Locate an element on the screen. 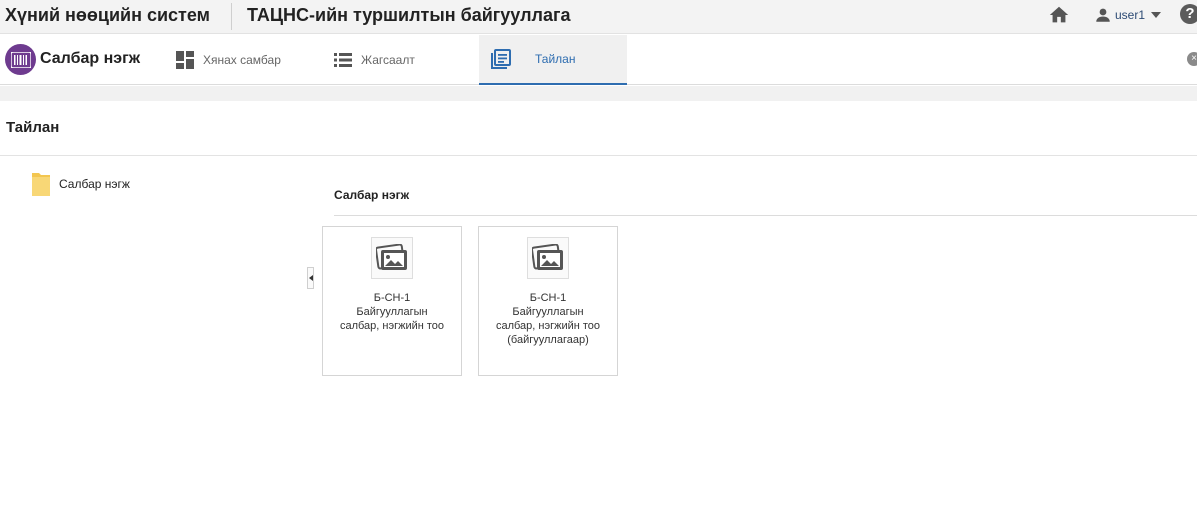 This screenshot has width=1197, height=527. sidebar-collapse-handle is located at coordinates (310, 278).